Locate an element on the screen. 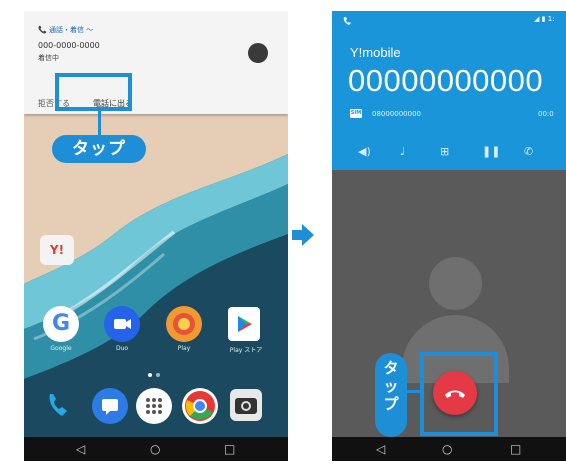  app-label-play-store: Play ストア is located at coordinates (246, 350).